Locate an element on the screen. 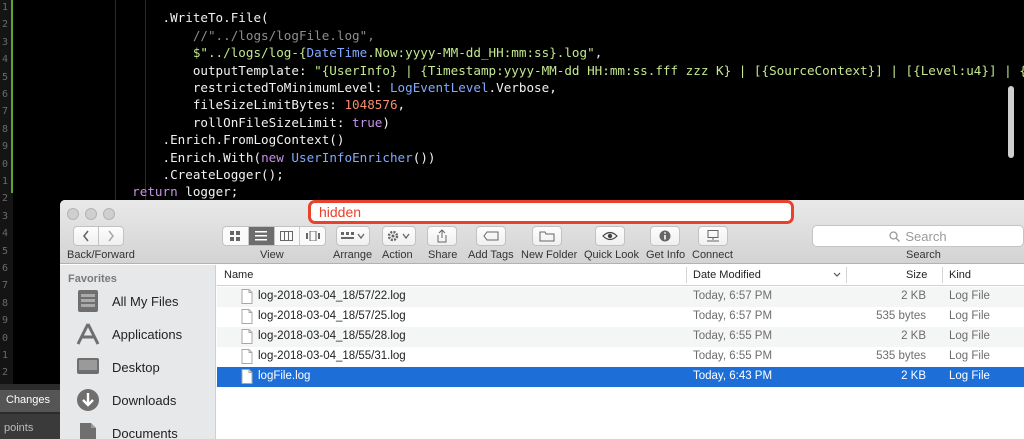  documents-icon is located at coordinates (88, 429).